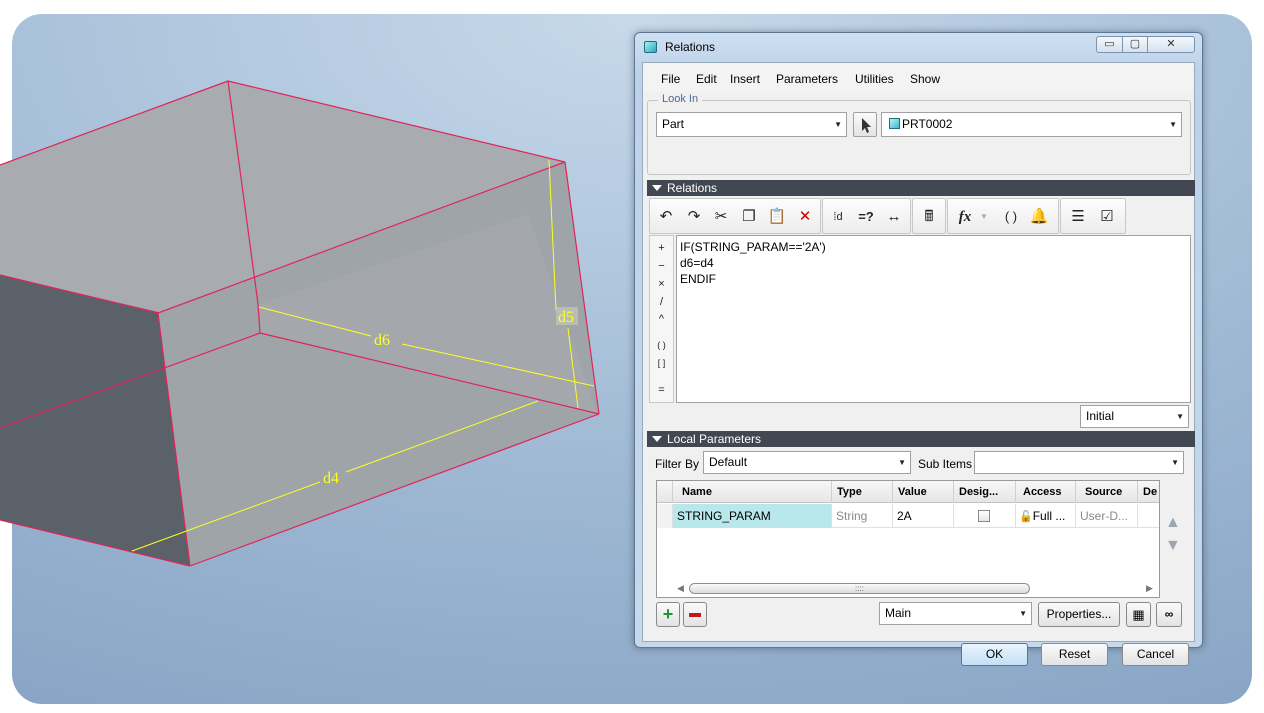 The image size is (1264, 713). What do you see at coordinates (777, 217) in the screenshot?
I see `paste-icon: 📋` at bounding box center [777, 217].